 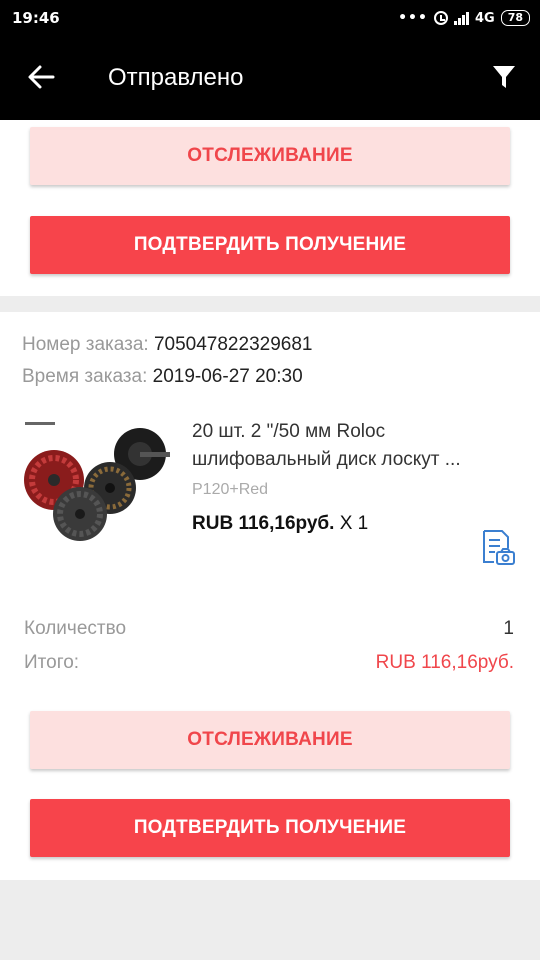 What do you see at coordinates (444, 662) in the screenshot?
I see `total-value: RUB 116,16руб.` at bounding box center [444, 662].